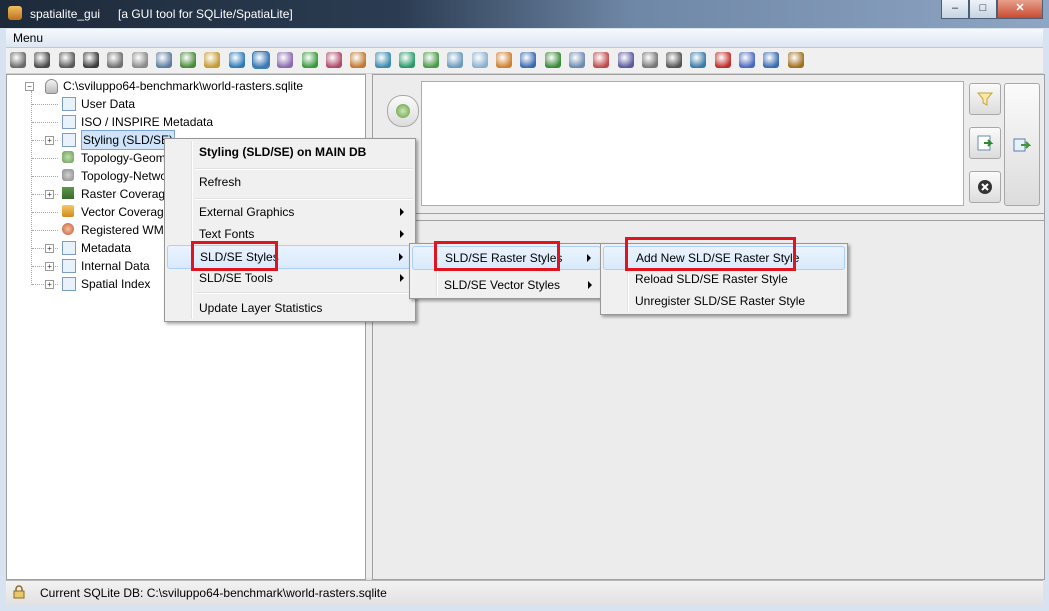 The image size is (1049, 611). I want to click on mode-icon, so click(261, 60).